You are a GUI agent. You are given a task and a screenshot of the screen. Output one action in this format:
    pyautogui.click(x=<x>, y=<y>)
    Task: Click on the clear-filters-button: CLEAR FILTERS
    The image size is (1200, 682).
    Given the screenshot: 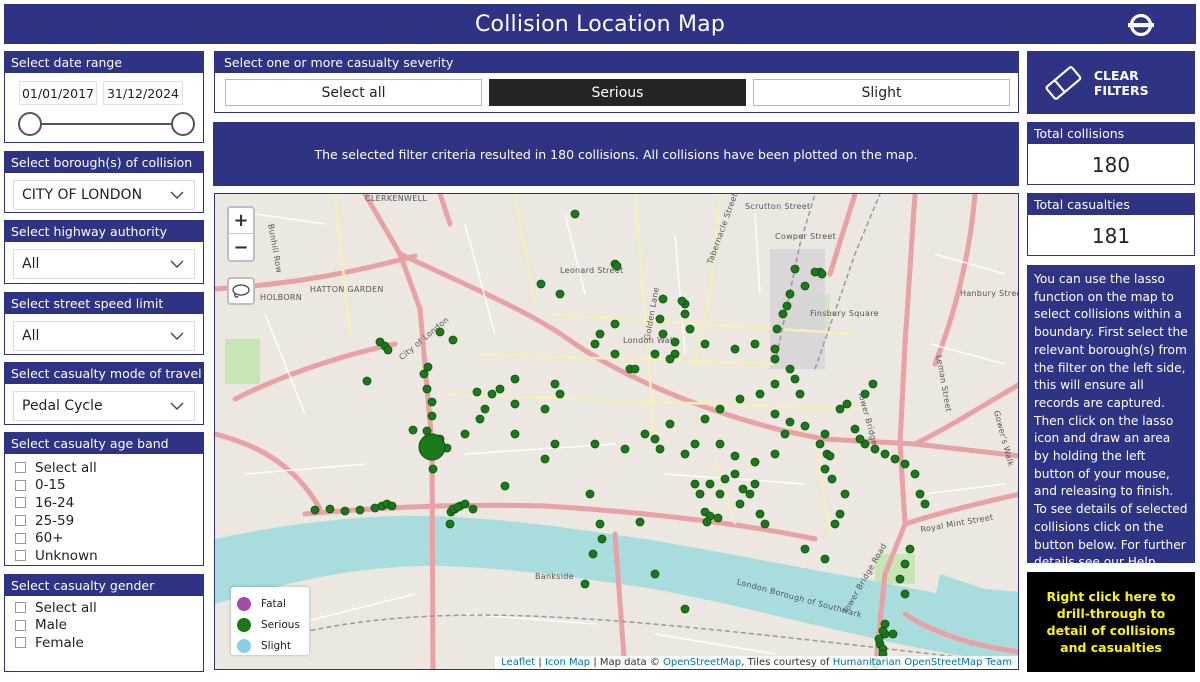 What is the action you would take?
    pyautogui.click(x=1111, y=82)
    